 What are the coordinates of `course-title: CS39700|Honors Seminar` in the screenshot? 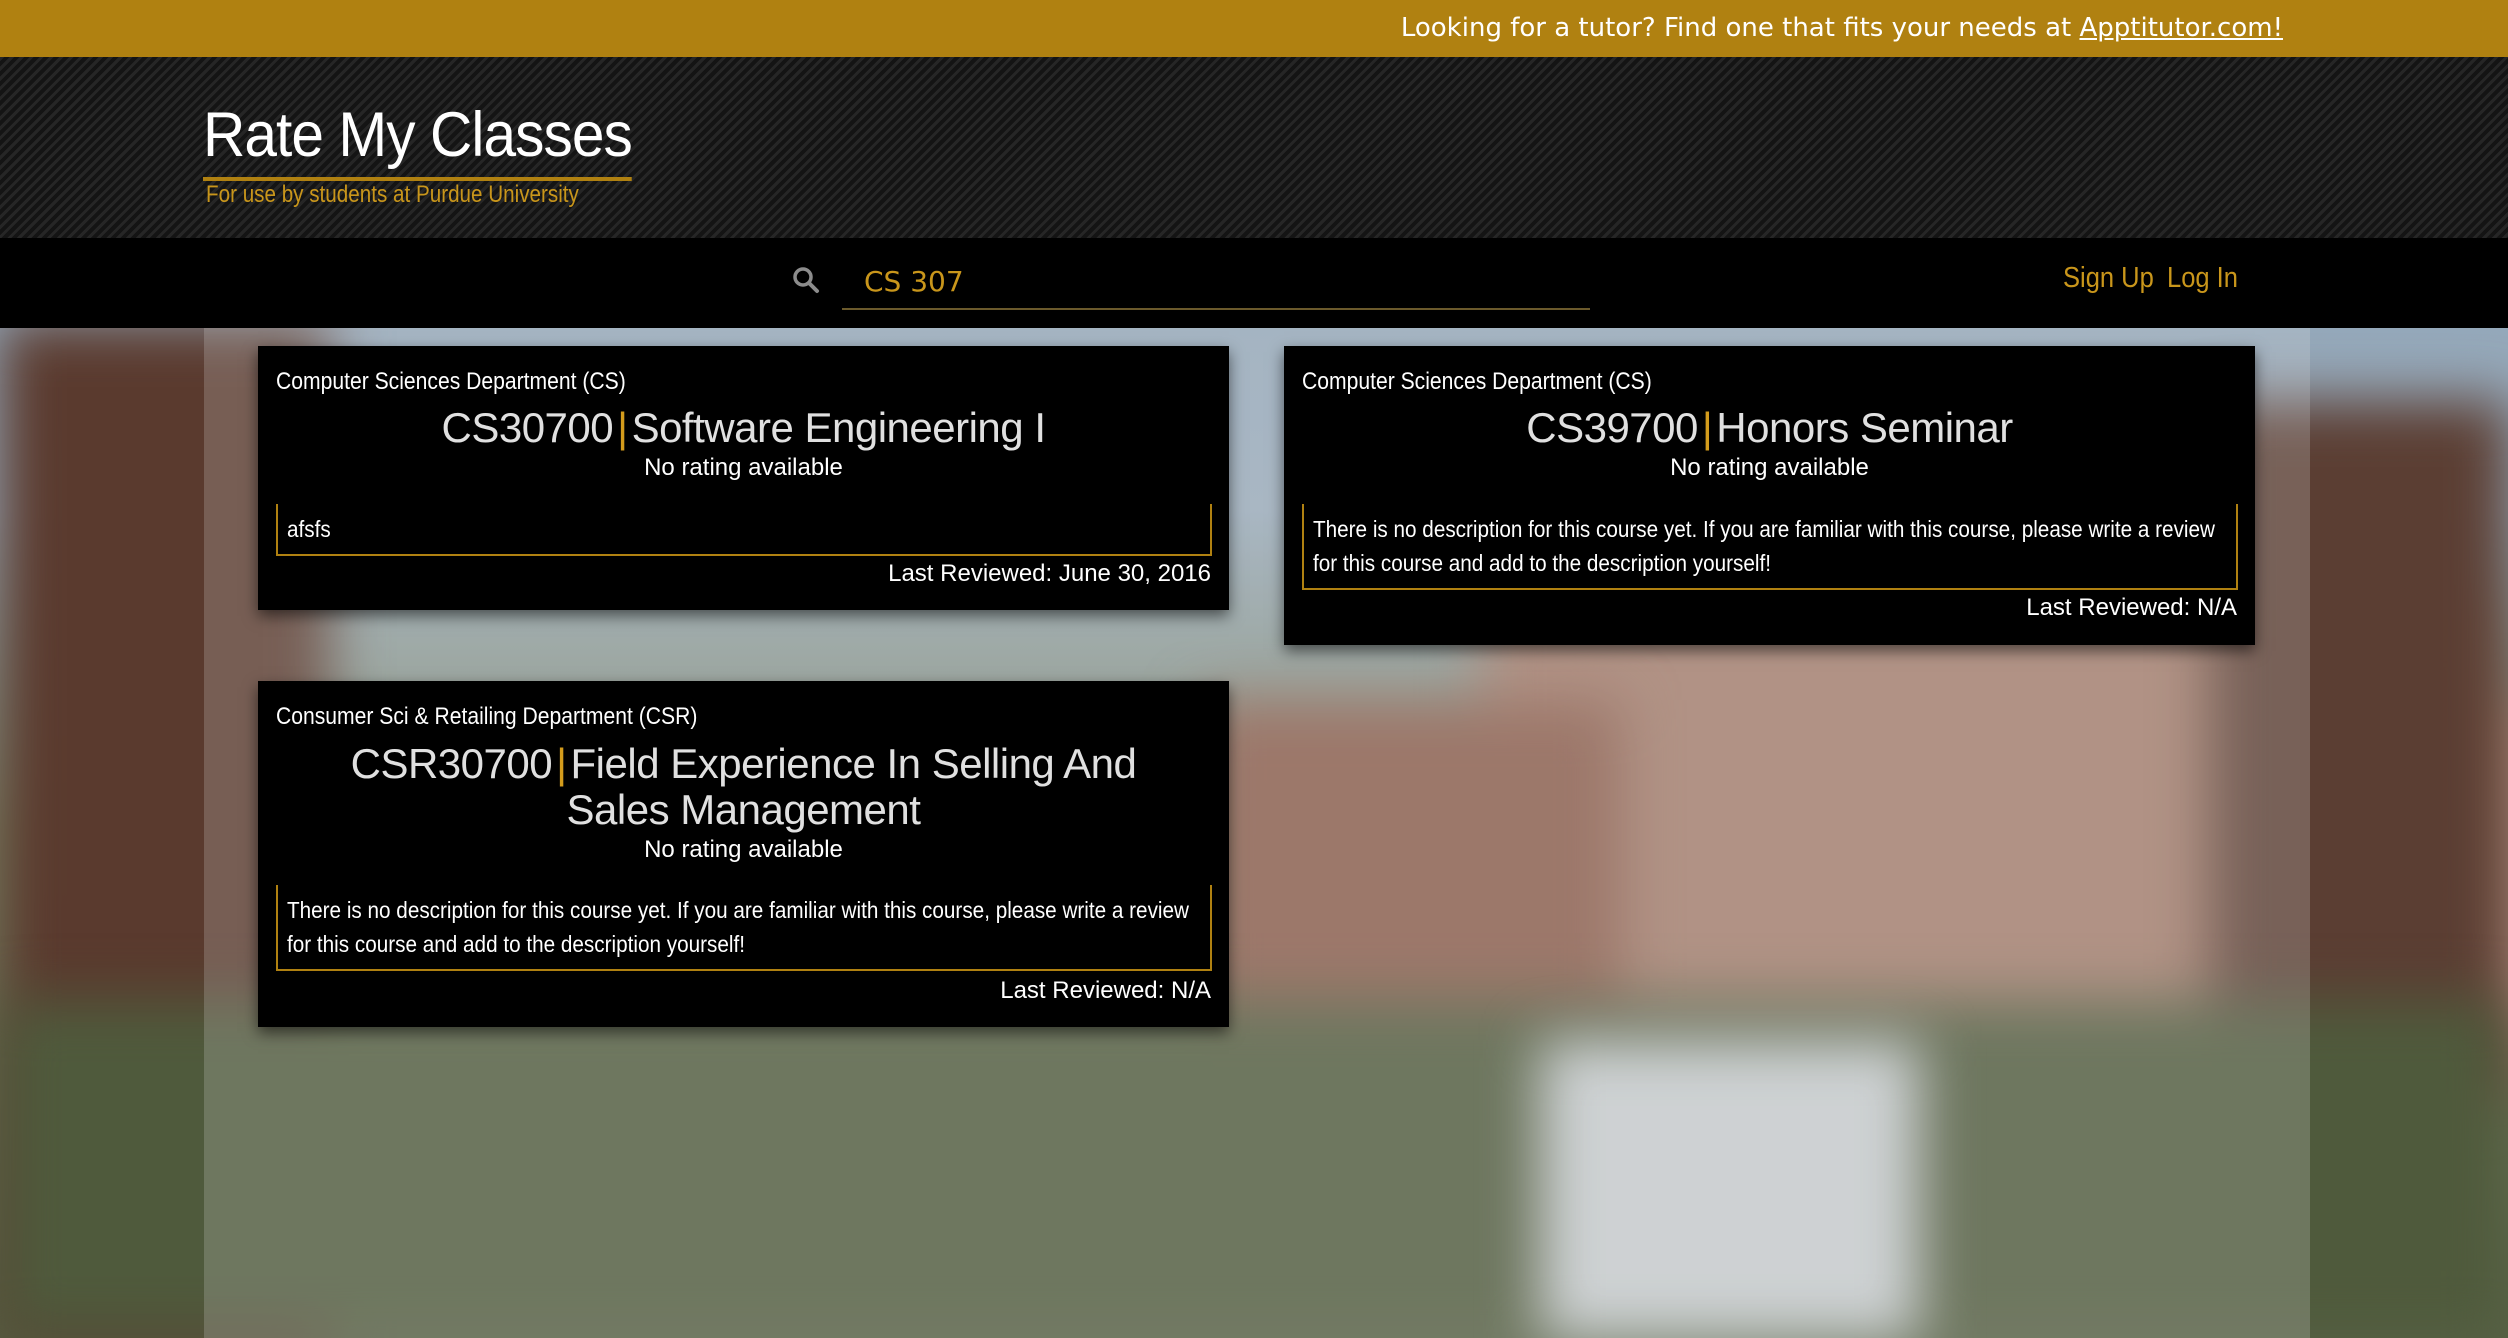 It's located at (1769, 428).